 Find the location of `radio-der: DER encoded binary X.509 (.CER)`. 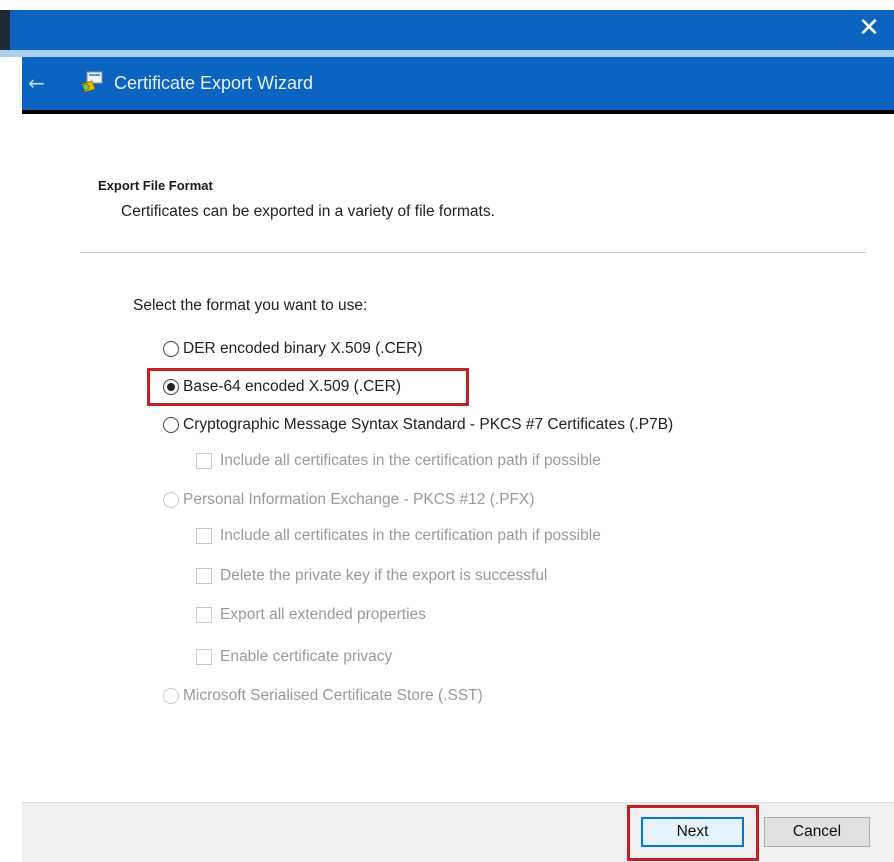

radio-der: DER encoded binary X.509 (.CER) is located at coordinates (293, 349).